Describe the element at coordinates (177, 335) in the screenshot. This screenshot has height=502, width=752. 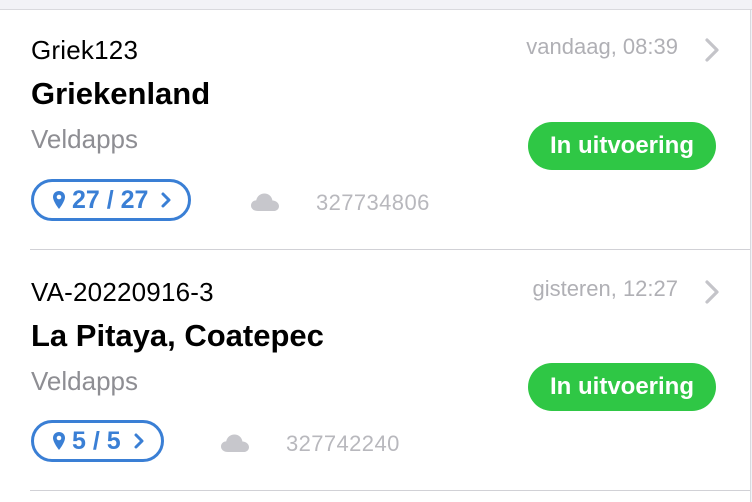
I see `order-title: La Pitaya, Coatepec` at that location.